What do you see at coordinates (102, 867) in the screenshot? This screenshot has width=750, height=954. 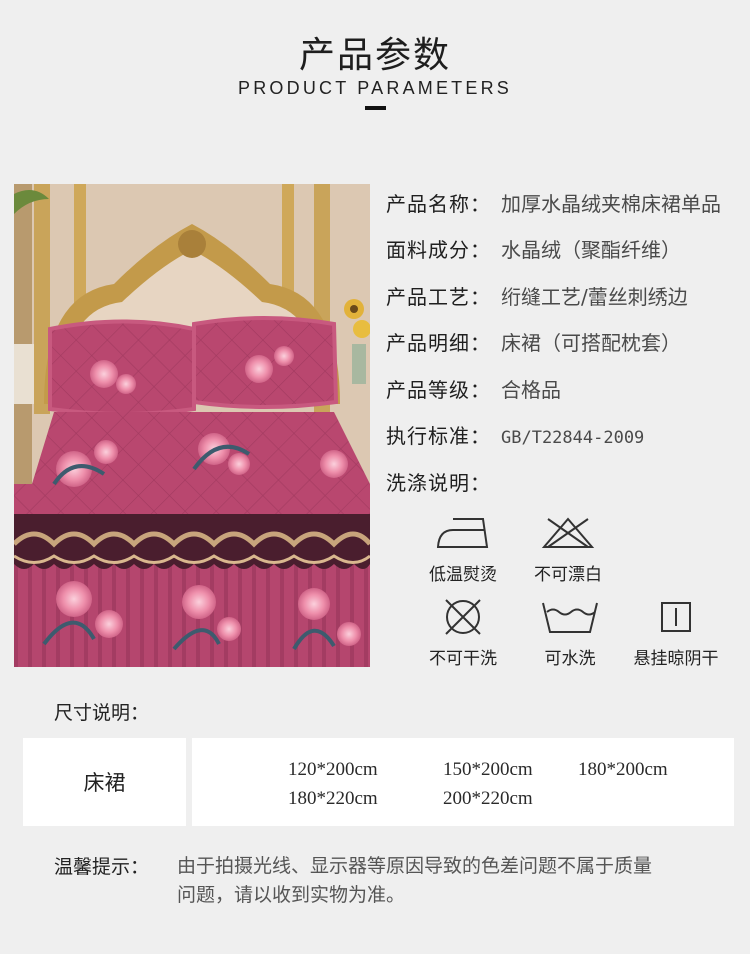 I see `tip-label: 温馨提示：` at bounding box center [102, 867].